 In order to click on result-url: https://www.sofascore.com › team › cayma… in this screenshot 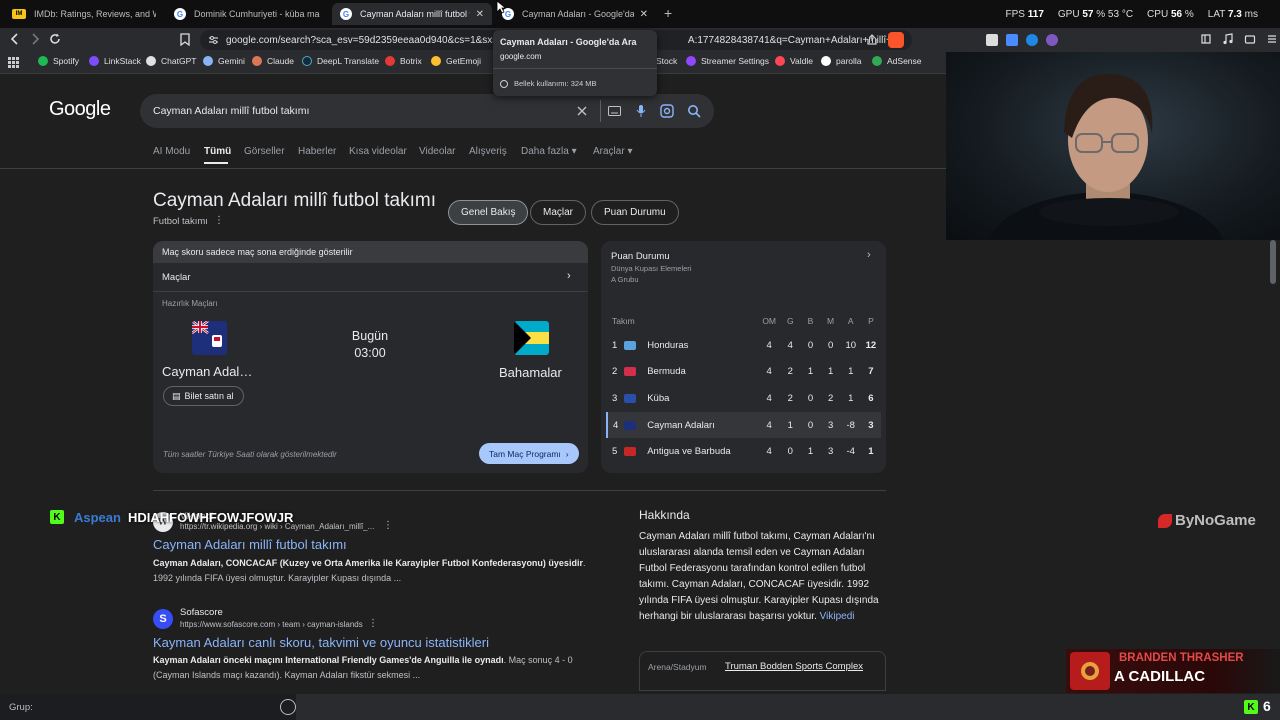, I will do `click(271, 624)`.